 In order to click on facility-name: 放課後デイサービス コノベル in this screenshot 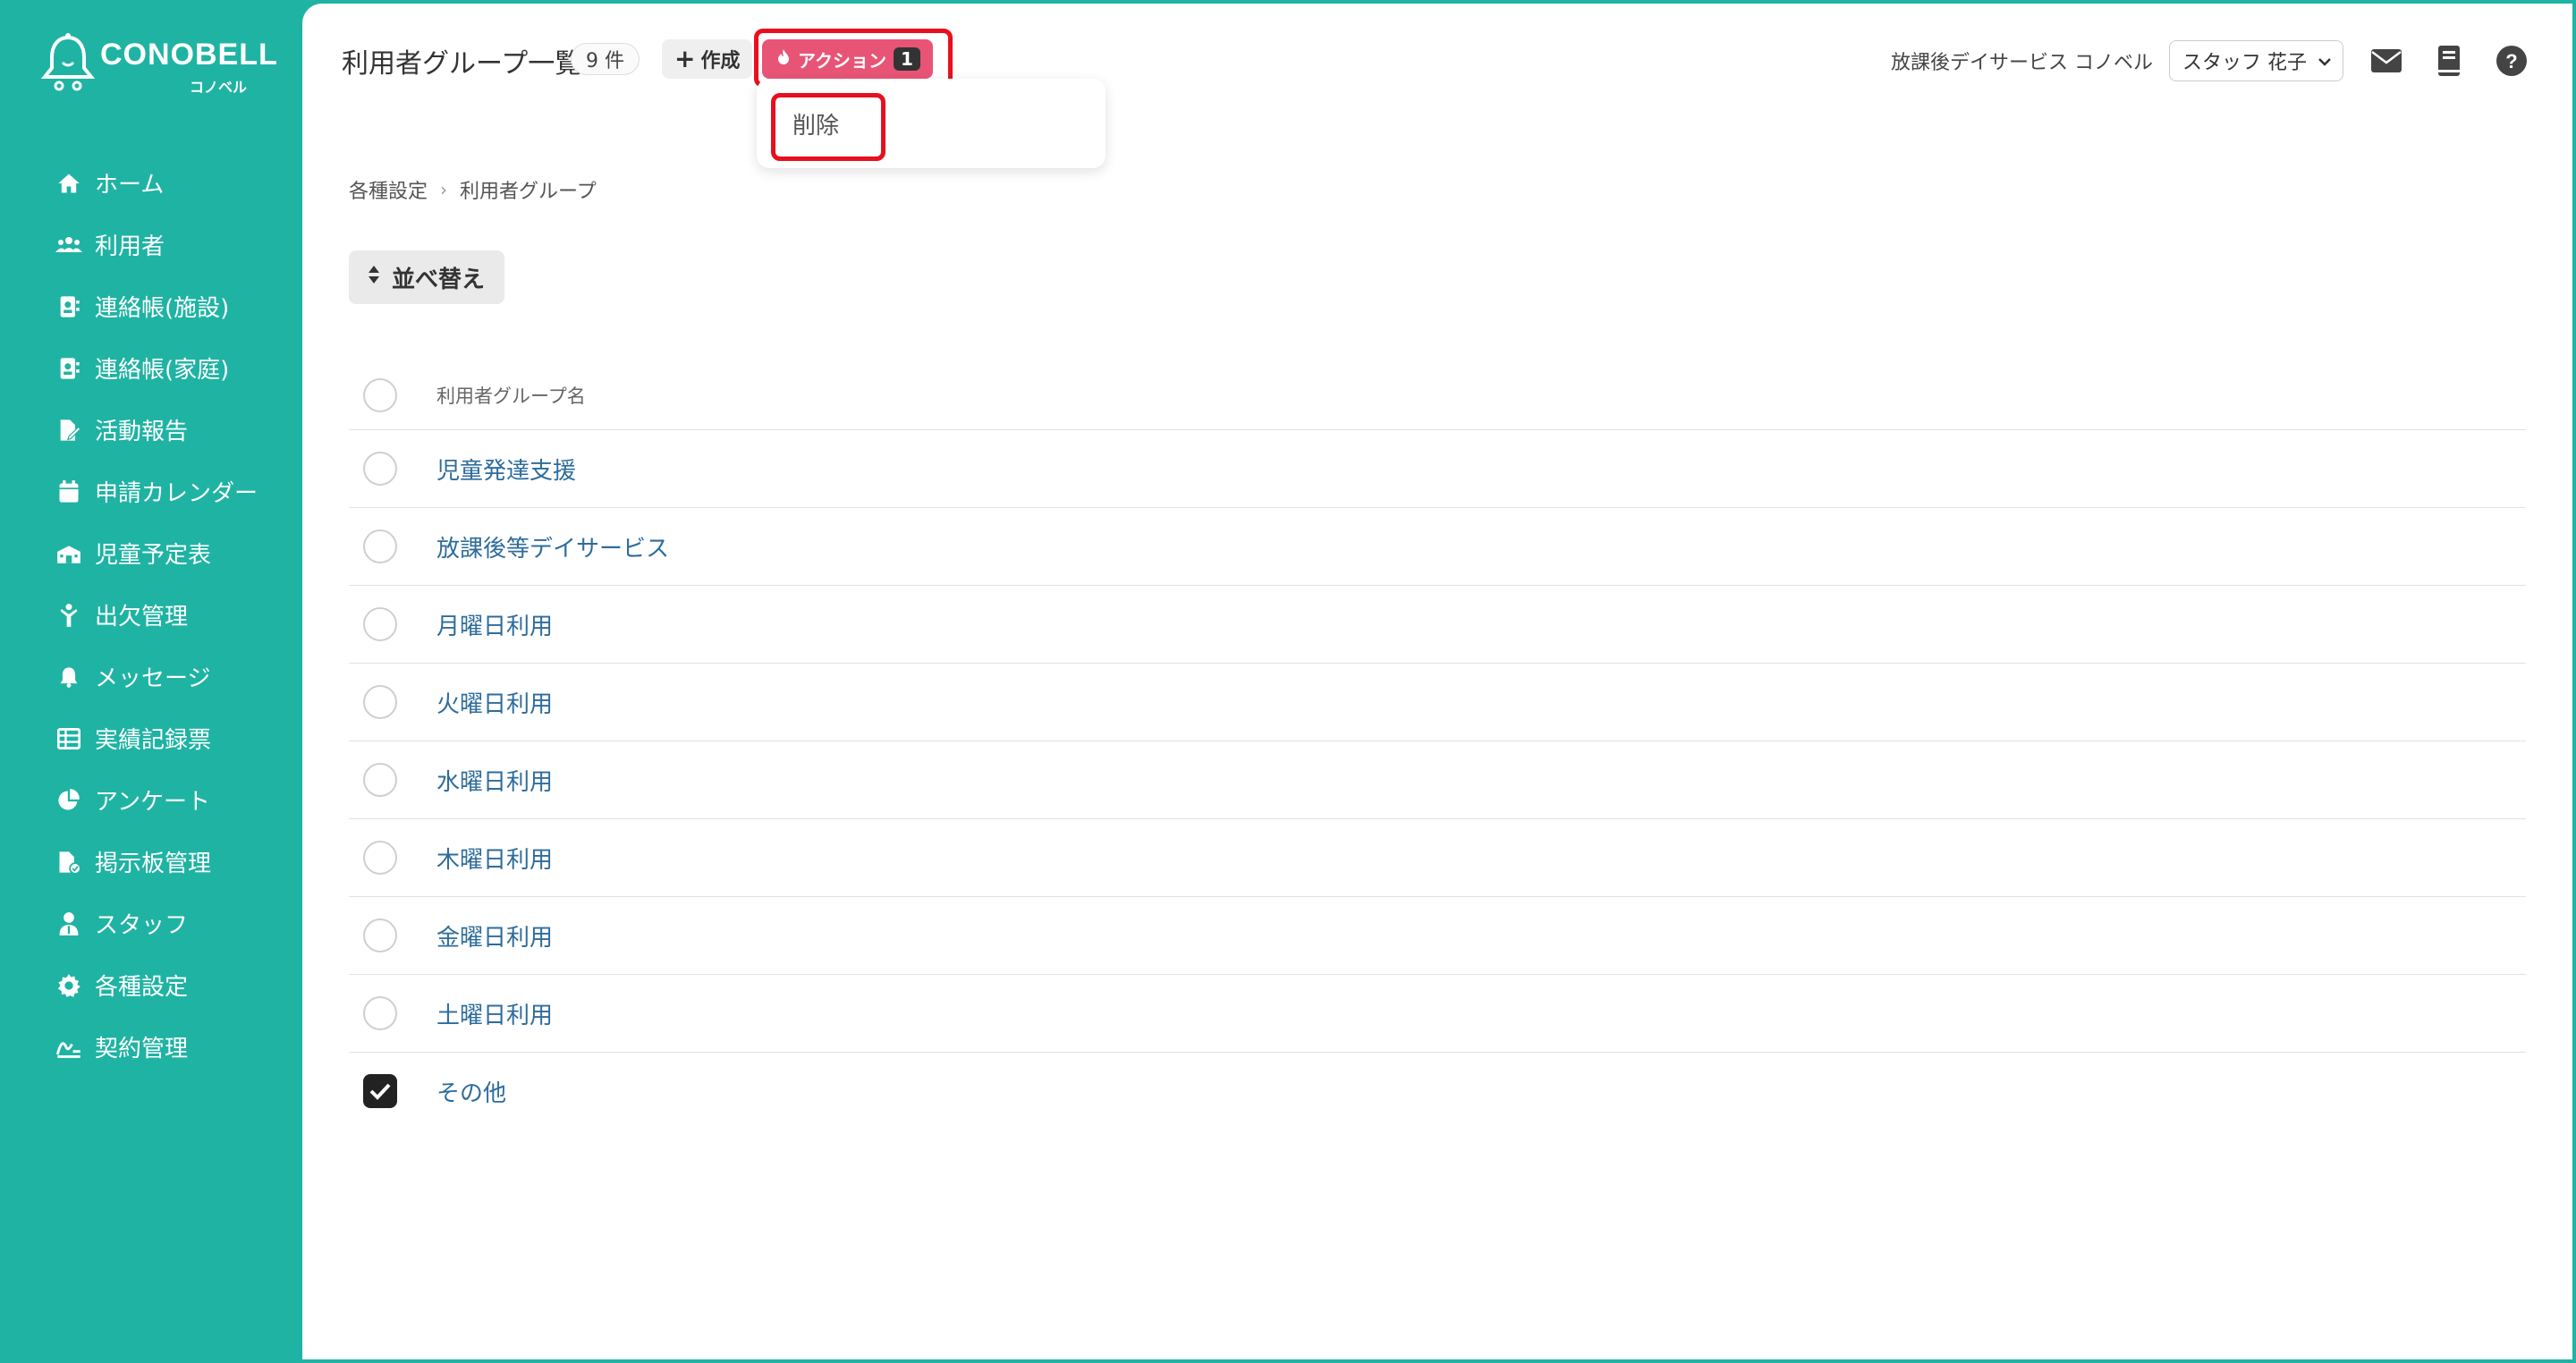, I will do `click(2022, 63)`.